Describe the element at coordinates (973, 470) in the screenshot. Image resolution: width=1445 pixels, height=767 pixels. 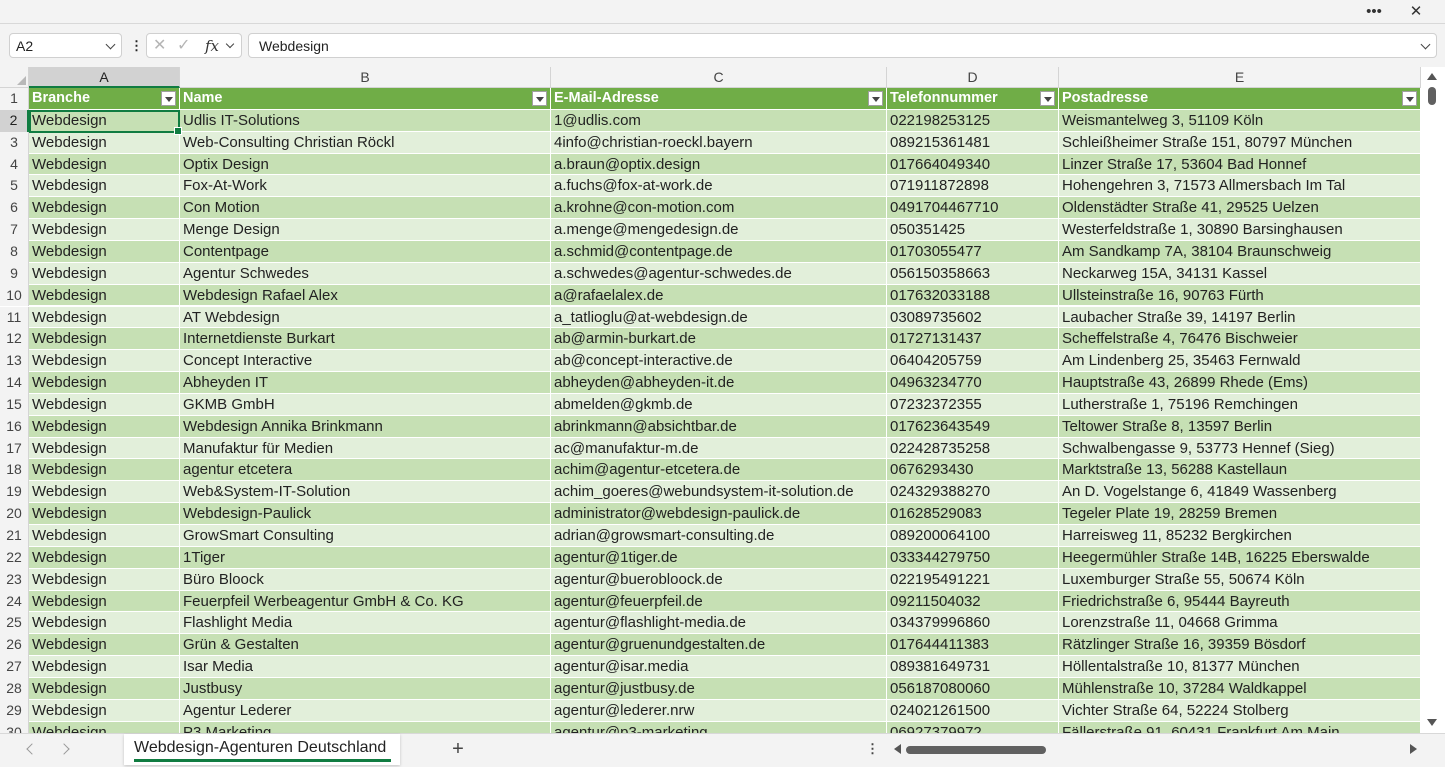
I see `cell-telefon: 0676293430` at that location.